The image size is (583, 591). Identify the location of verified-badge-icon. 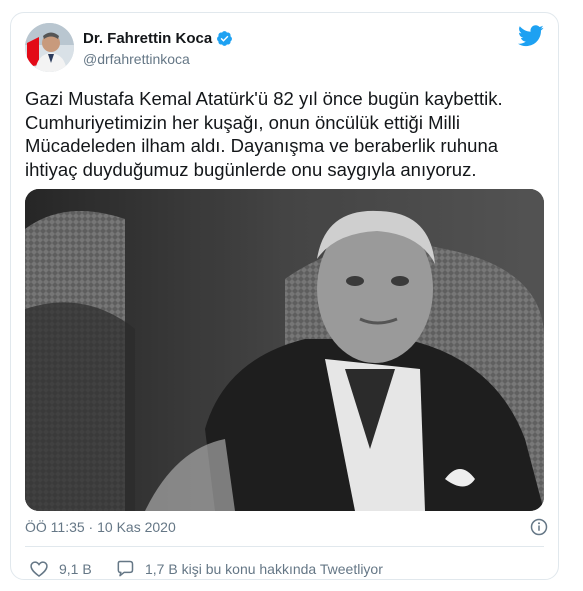
(225, 38).